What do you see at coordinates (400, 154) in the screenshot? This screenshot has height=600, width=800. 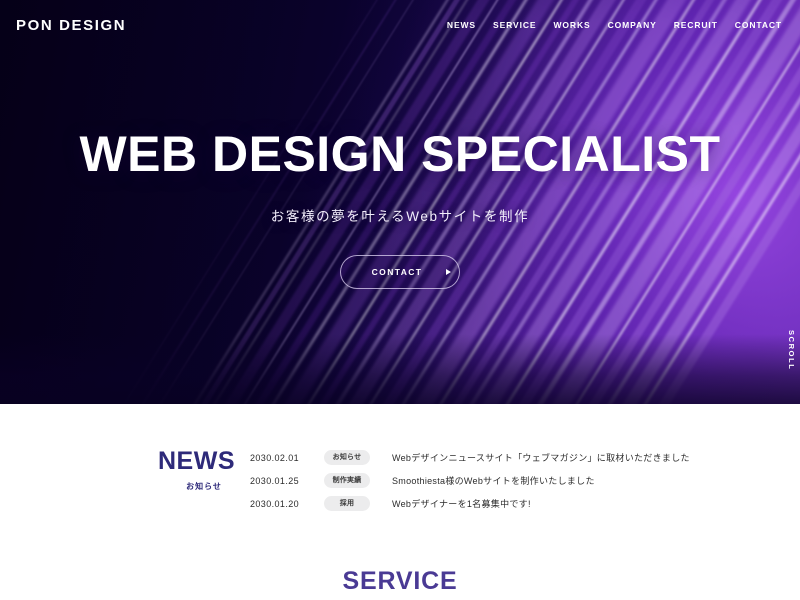 I see `hero-title: WEB DESIGN SPECIALIST` at bounding box center [400, 154].